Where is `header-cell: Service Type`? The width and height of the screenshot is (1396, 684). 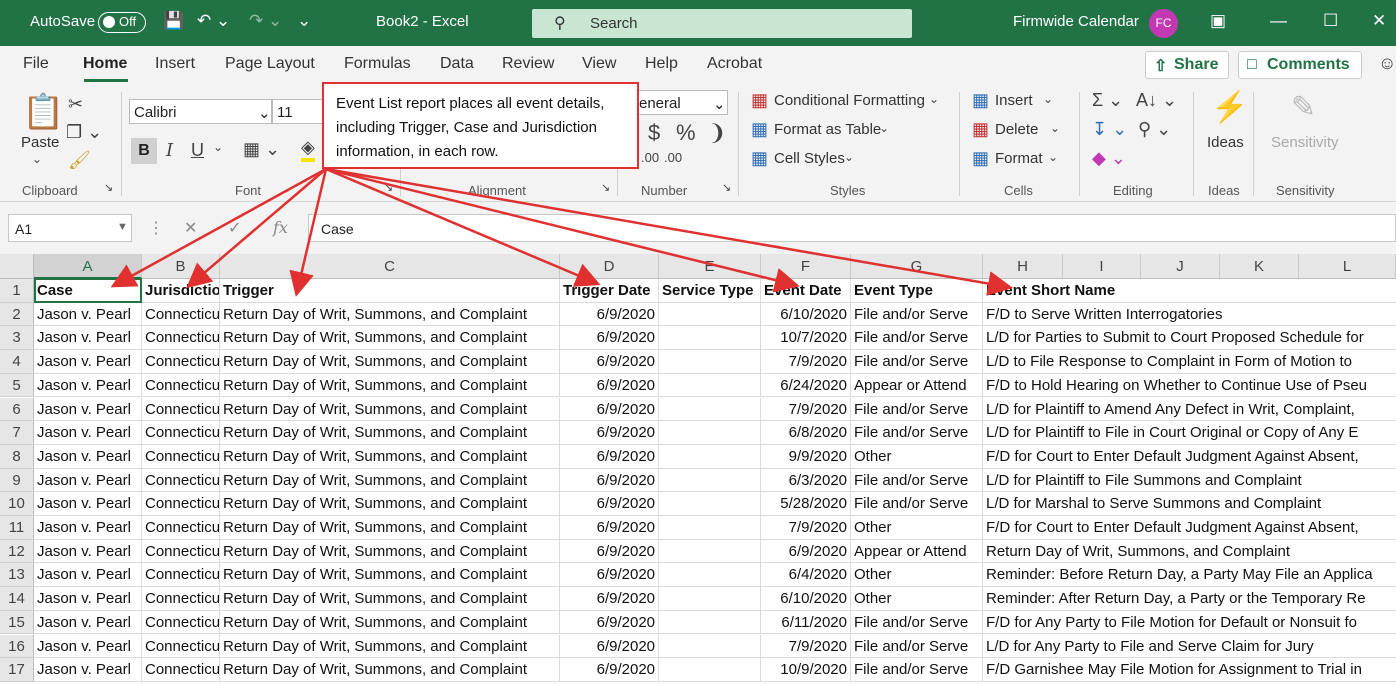
header-cell: Service Type is located at coordinates (710, 291).